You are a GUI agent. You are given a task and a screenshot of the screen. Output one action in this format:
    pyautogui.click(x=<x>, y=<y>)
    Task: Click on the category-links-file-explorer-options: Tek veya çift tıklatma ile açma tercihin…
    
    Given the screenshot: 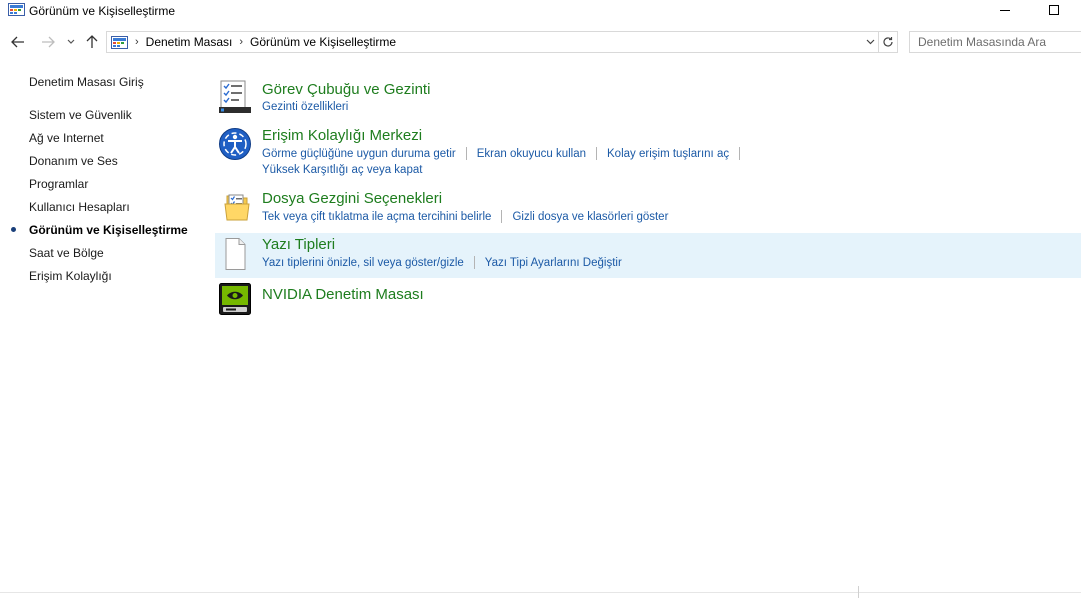 What is the action you would take?
    pyautogui.click(x=465, y=216)
    